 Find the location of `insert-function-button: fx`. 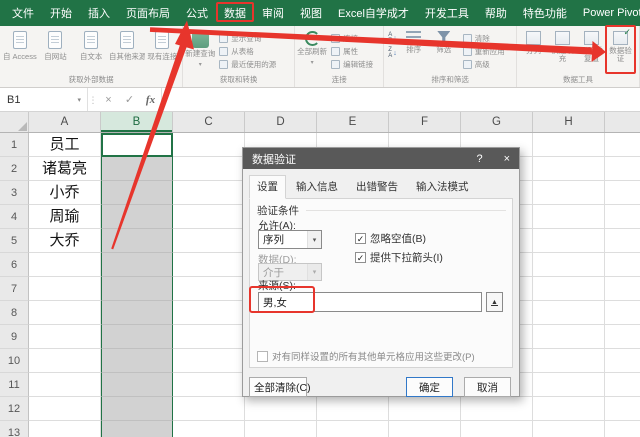

insert-function-button: fx is located at coordinates (150, 99).